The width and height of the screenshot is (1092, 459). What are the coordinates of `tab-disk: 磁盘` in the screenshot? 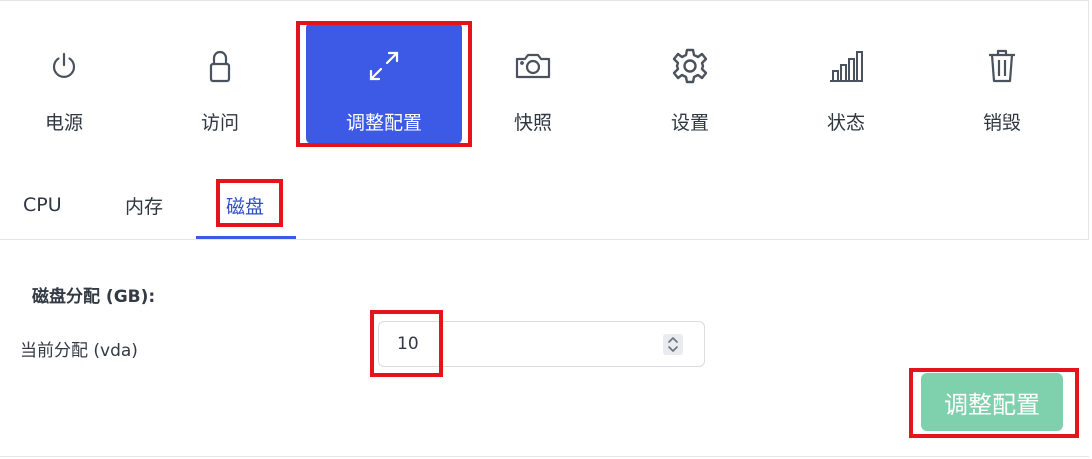 It's located at (245, 205).